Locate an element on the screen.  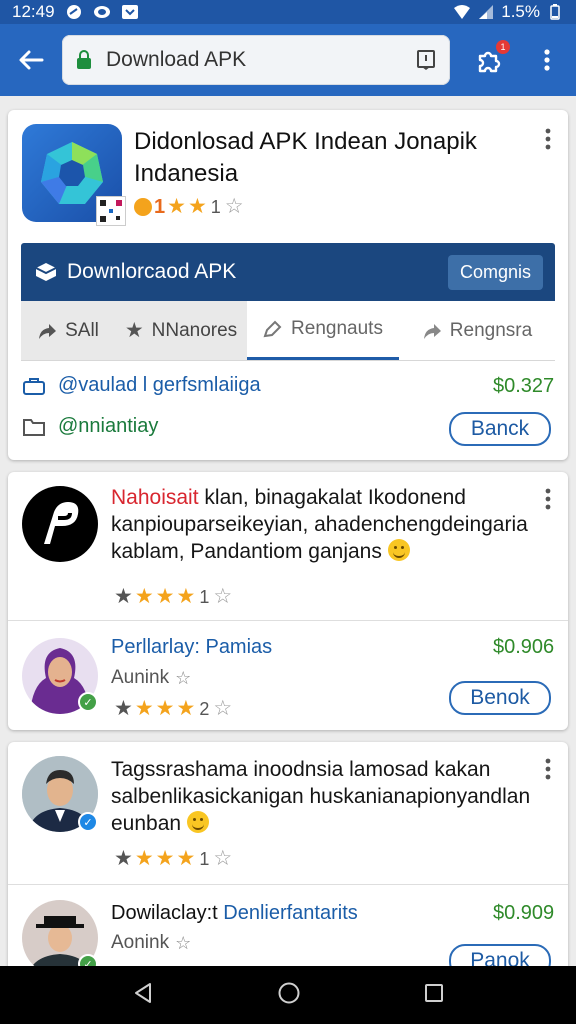
reviewer-sub: Aunink ☆ is located at coordinates (151, 678).